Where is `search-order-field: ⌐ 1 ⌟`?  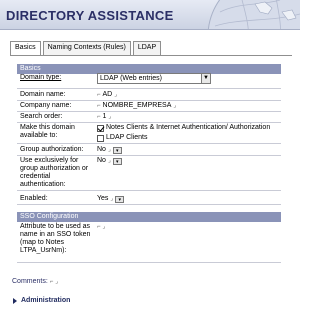 search-order-field: ⌐ 1 ⌟ is located at coordinates (104, 117).